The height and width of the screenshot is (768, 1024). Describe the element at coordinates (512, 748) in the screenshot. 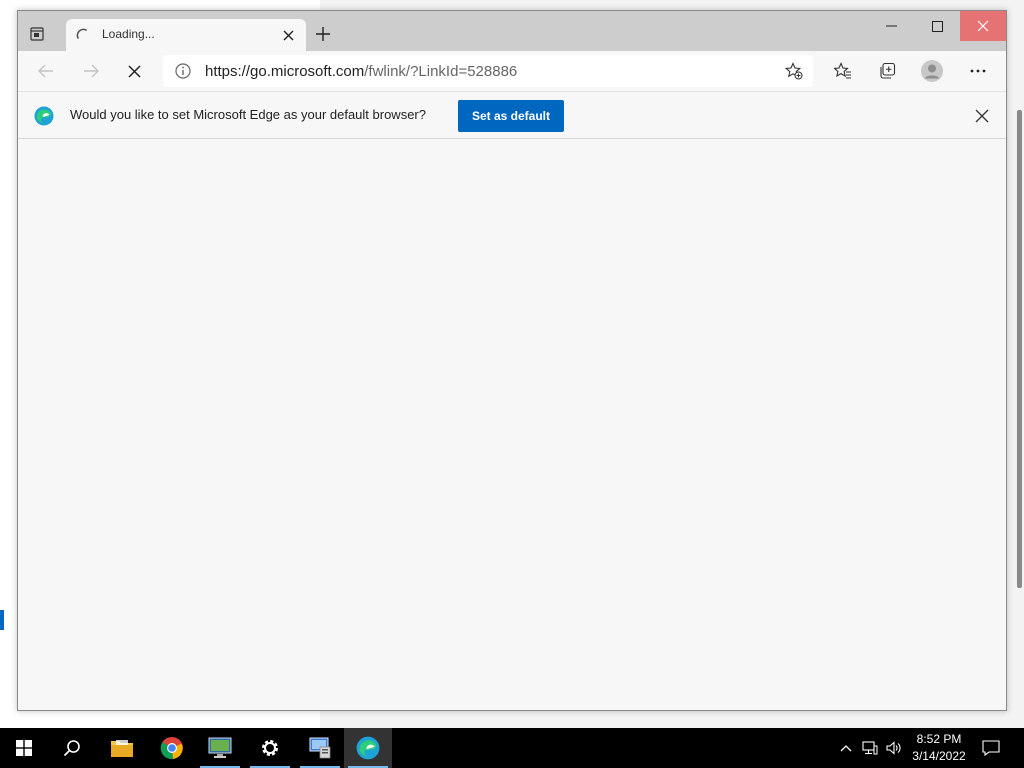

I see `taskbar: 8:52 PM 3/14/2022` at that location.